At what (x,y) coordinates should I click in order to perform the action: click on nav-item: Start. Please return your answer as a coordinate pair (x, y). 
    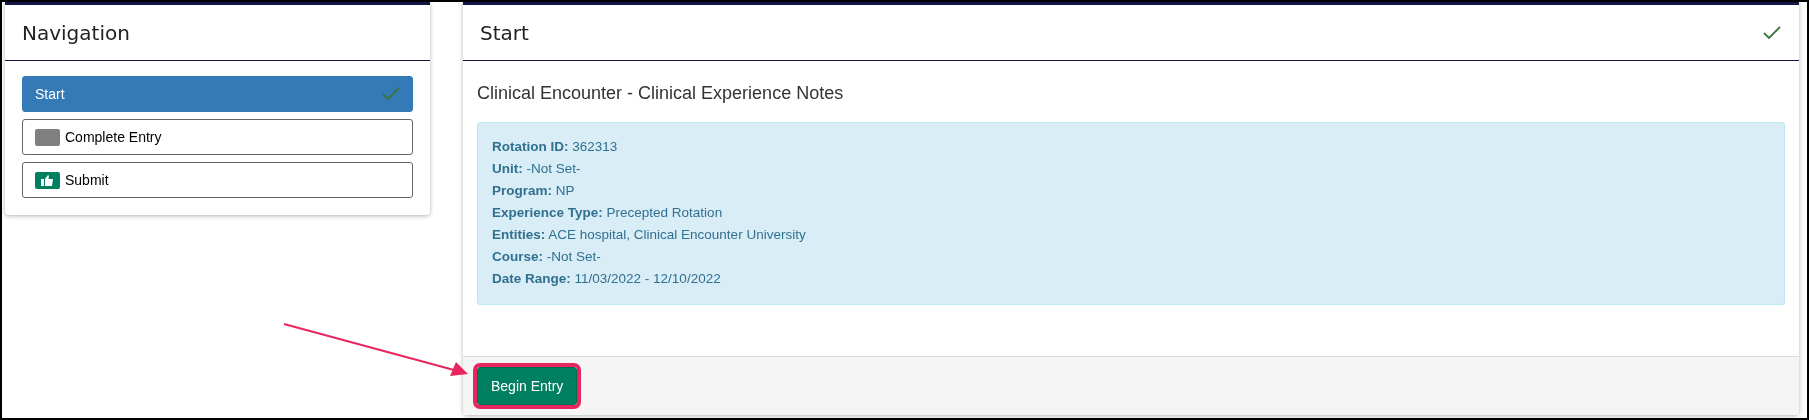
    Looking at the image, I should click on (217, 94).